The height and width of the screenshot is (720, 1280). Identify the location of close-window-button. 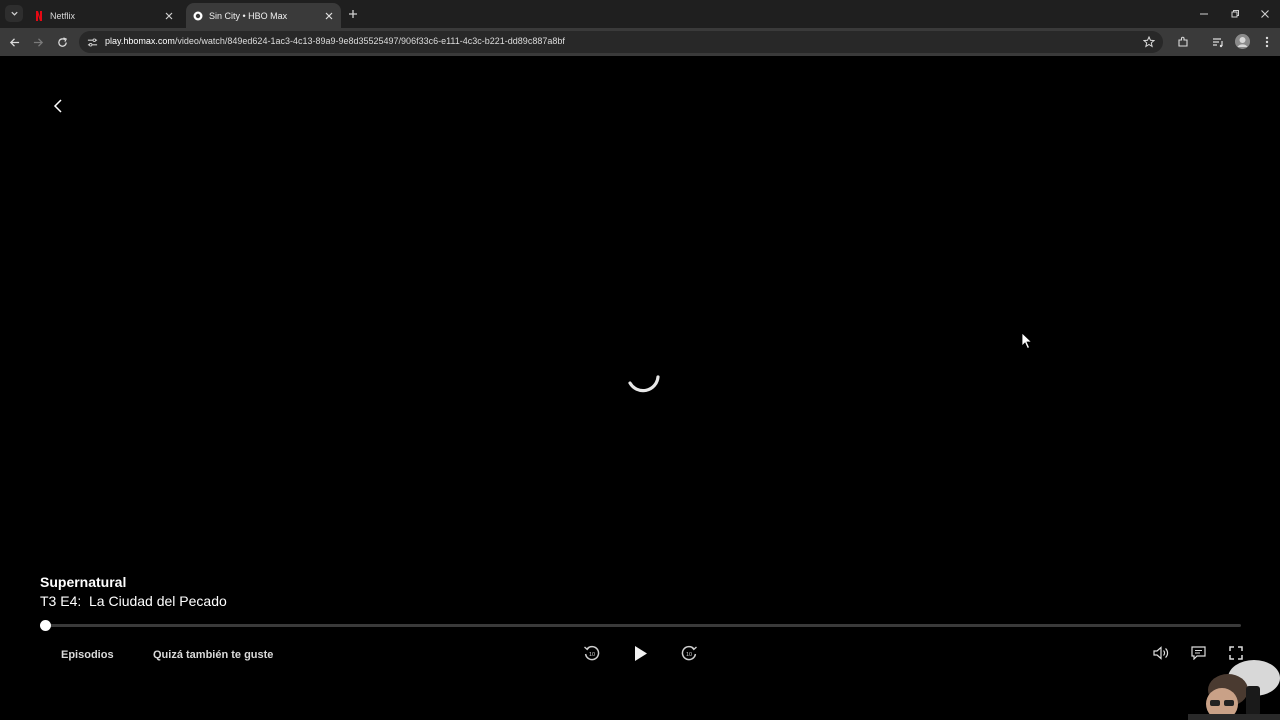
(1265, 14).